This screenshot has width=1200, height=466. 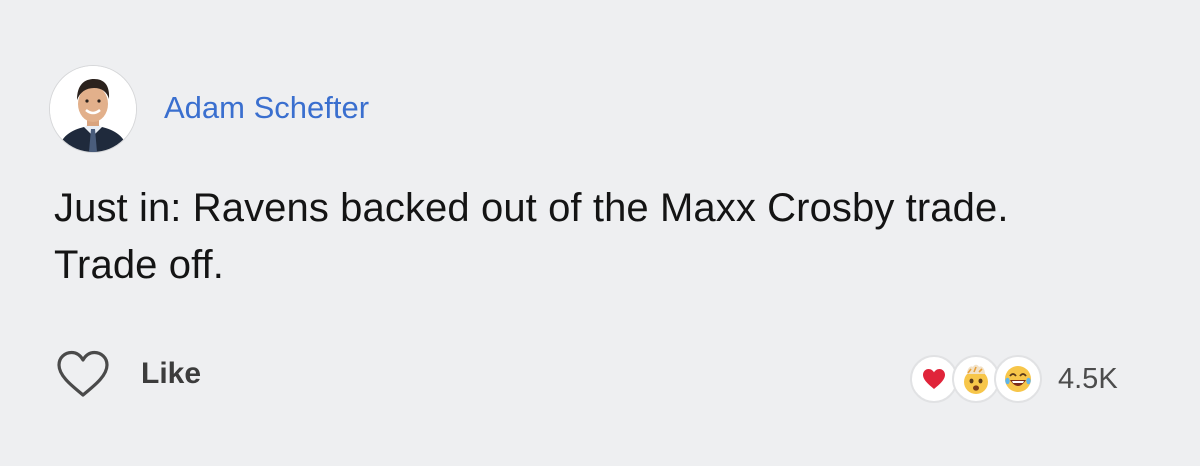 What do you see at coordinates (266, 108) in the screenshot?
I see `author-name: Adam Schefter` at bounding box center [266, 108].